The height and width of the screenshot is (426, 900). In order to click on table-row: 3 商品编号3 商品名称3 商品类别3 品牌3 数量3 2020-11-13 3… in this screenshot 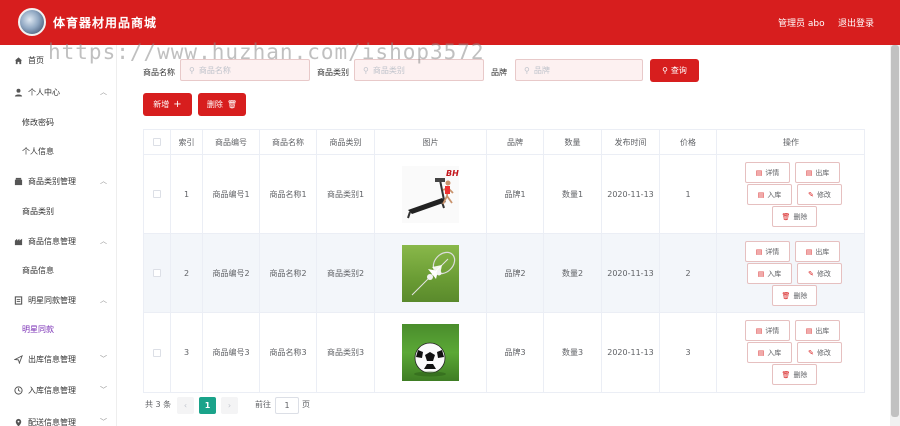, I will do `click(504, 352)`.